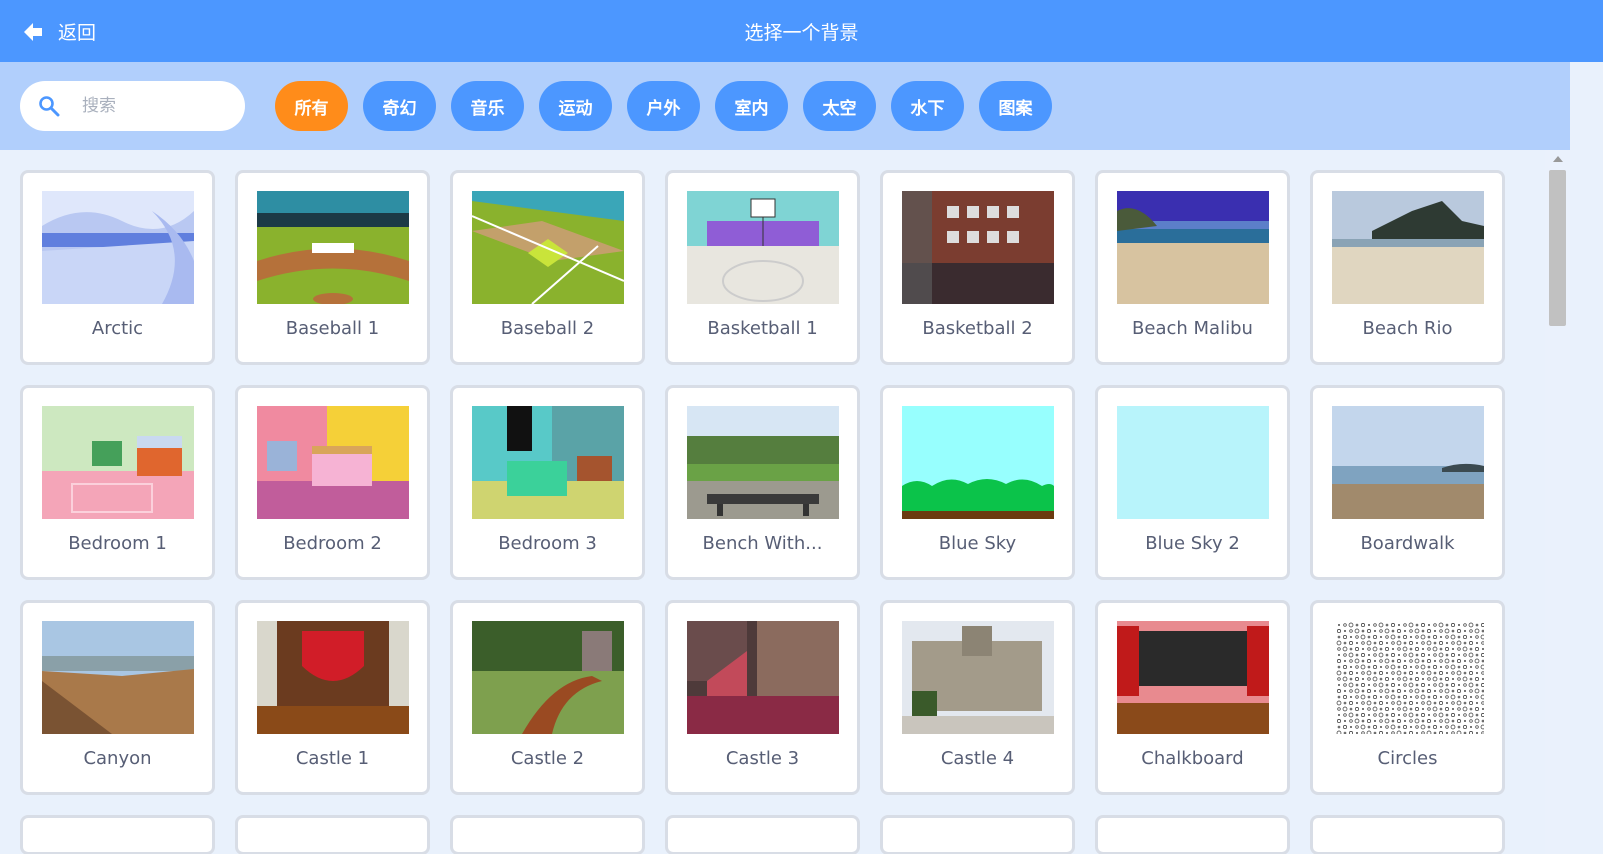 The width and height of the screenshot is (1603, 854). Describe the element at coordinates (1407, 758) in the screenshot. I see `backdrop-name: Circles` at that location.